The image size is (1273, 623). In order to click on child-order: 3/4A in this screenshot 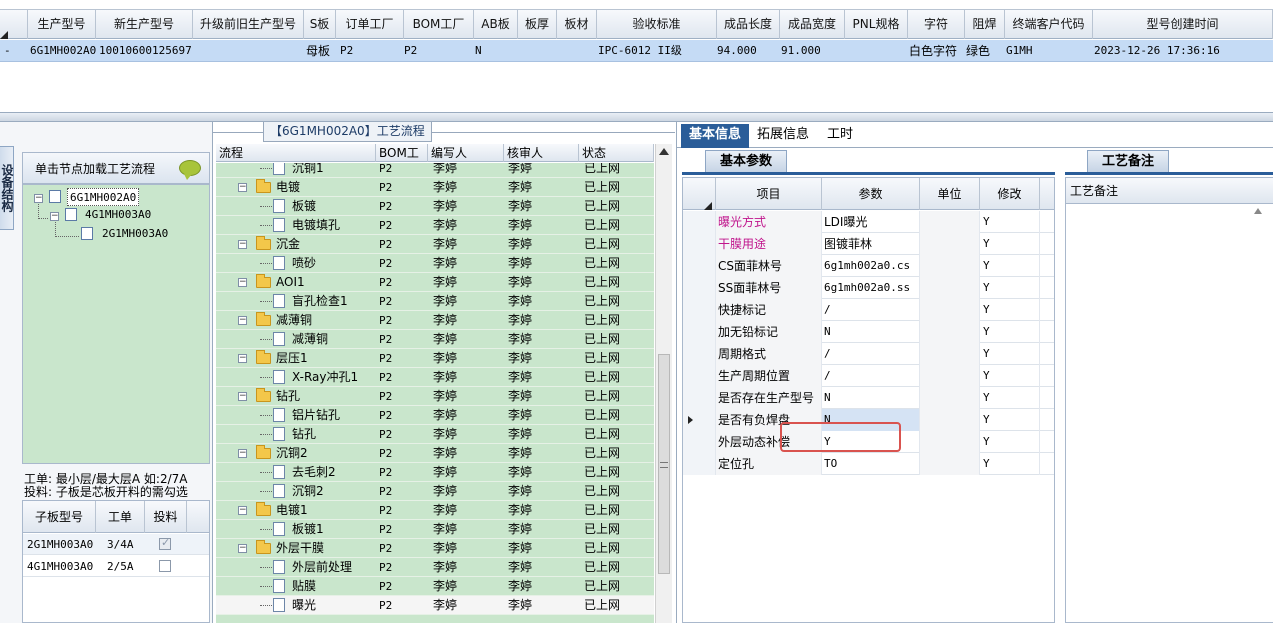, I will do `click(120, 544)`.